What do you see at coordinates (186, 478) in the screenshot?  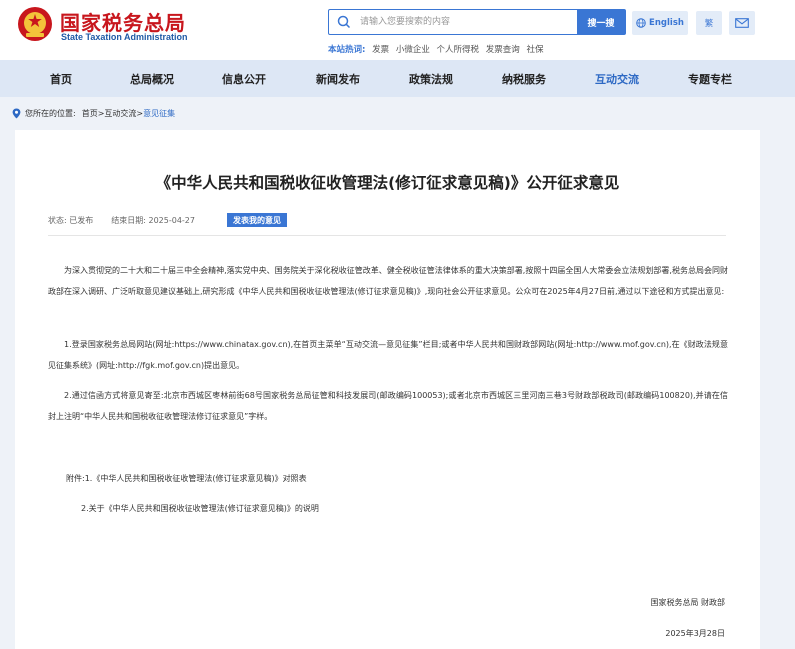 I see `attachment-link: 附件:1.《中华人民共和国税收征收管理法(修订征求意见稿)》对照表` at bounding box center [186, 478].